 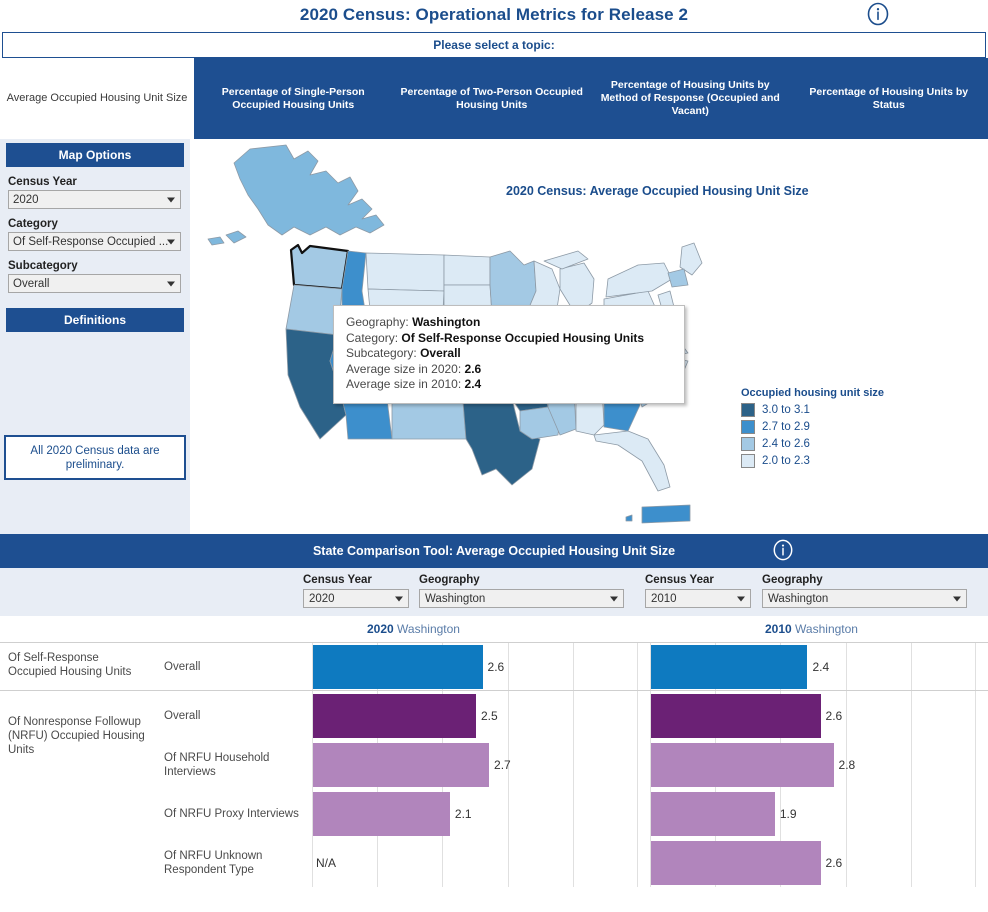 What do you see at coordinates (455, 598) in the screenshot?
I see `left-geography-value: Washington` at bounding box center [455, 598].